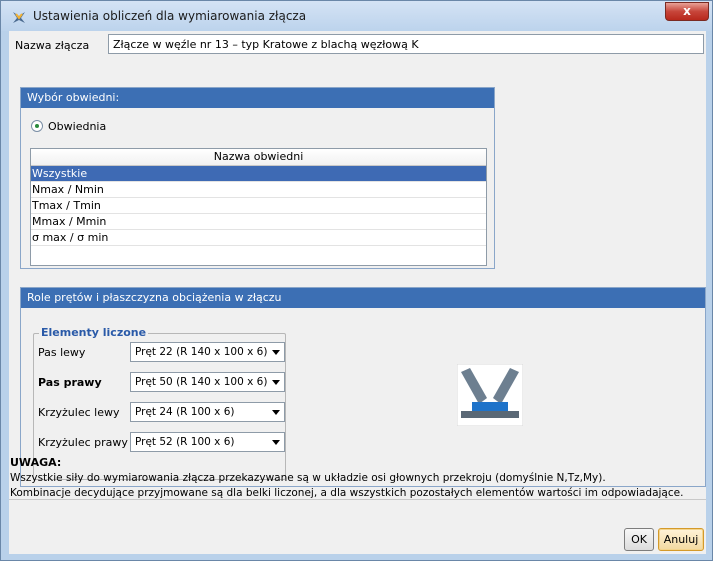  What do you see at coordinates (258, 190) in the screenshot?
I see `list-item: Nmax / Nmin` at bounding box center [258, 190].